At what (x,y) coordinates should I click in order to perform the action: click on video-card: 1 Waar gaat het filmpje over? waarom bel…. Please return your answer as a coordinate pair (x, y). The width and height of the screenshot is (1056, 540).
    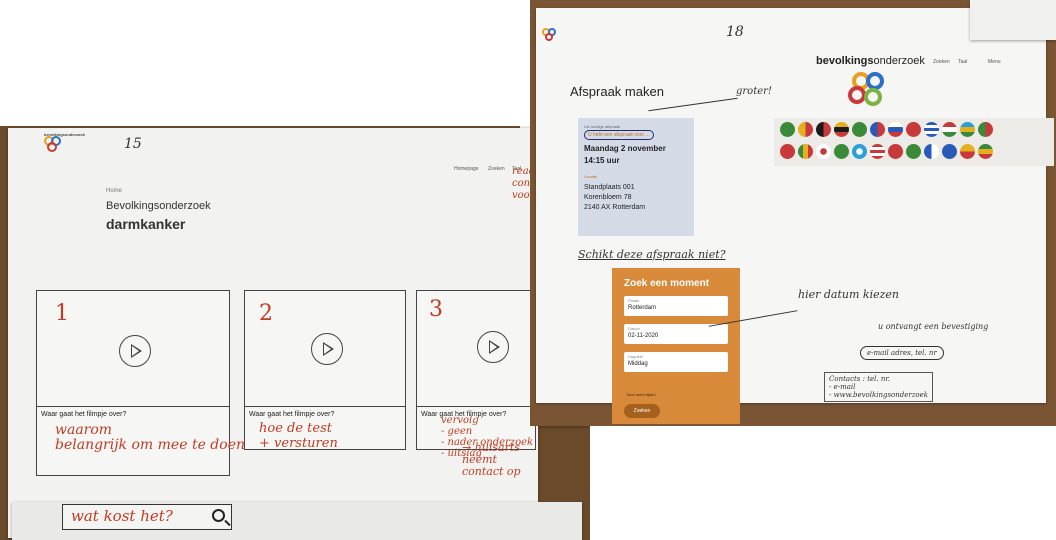
    Looking at the image, I should click on (140, 383).